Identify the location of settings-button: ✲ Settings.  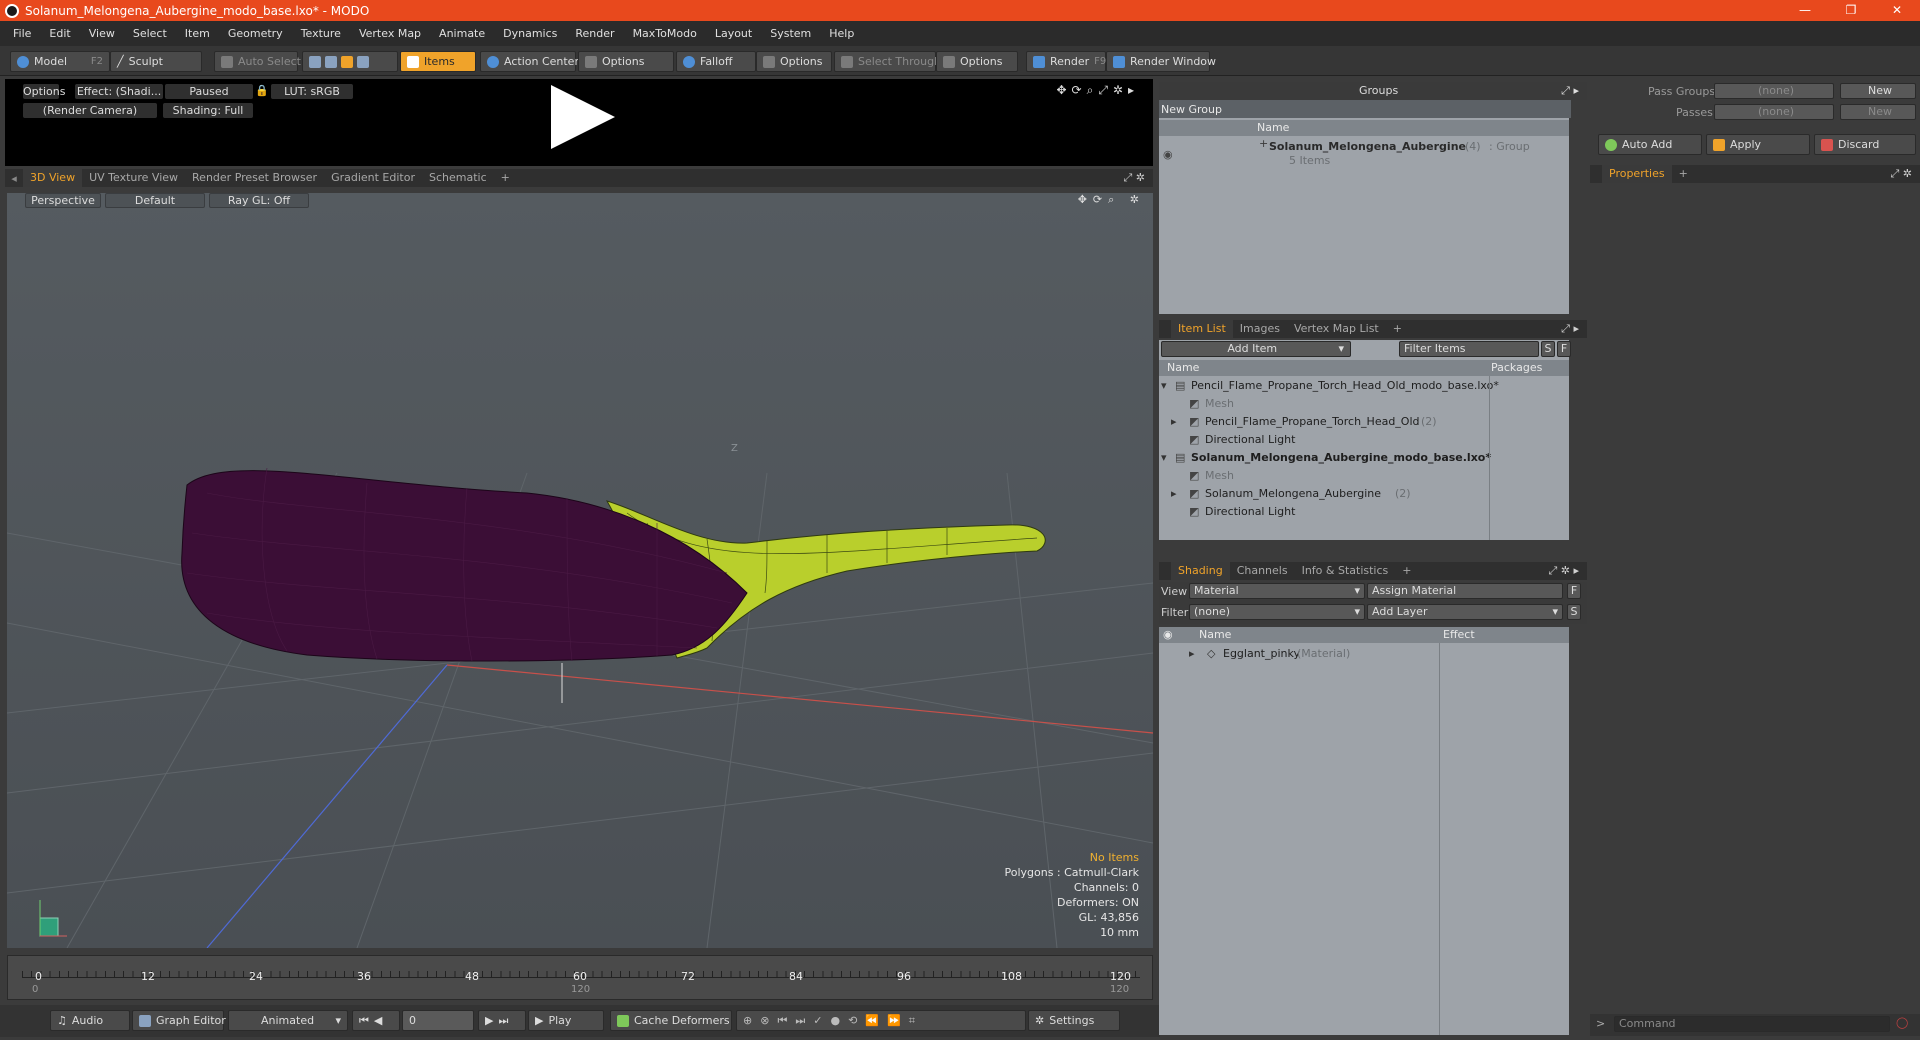
(1074, 1020).